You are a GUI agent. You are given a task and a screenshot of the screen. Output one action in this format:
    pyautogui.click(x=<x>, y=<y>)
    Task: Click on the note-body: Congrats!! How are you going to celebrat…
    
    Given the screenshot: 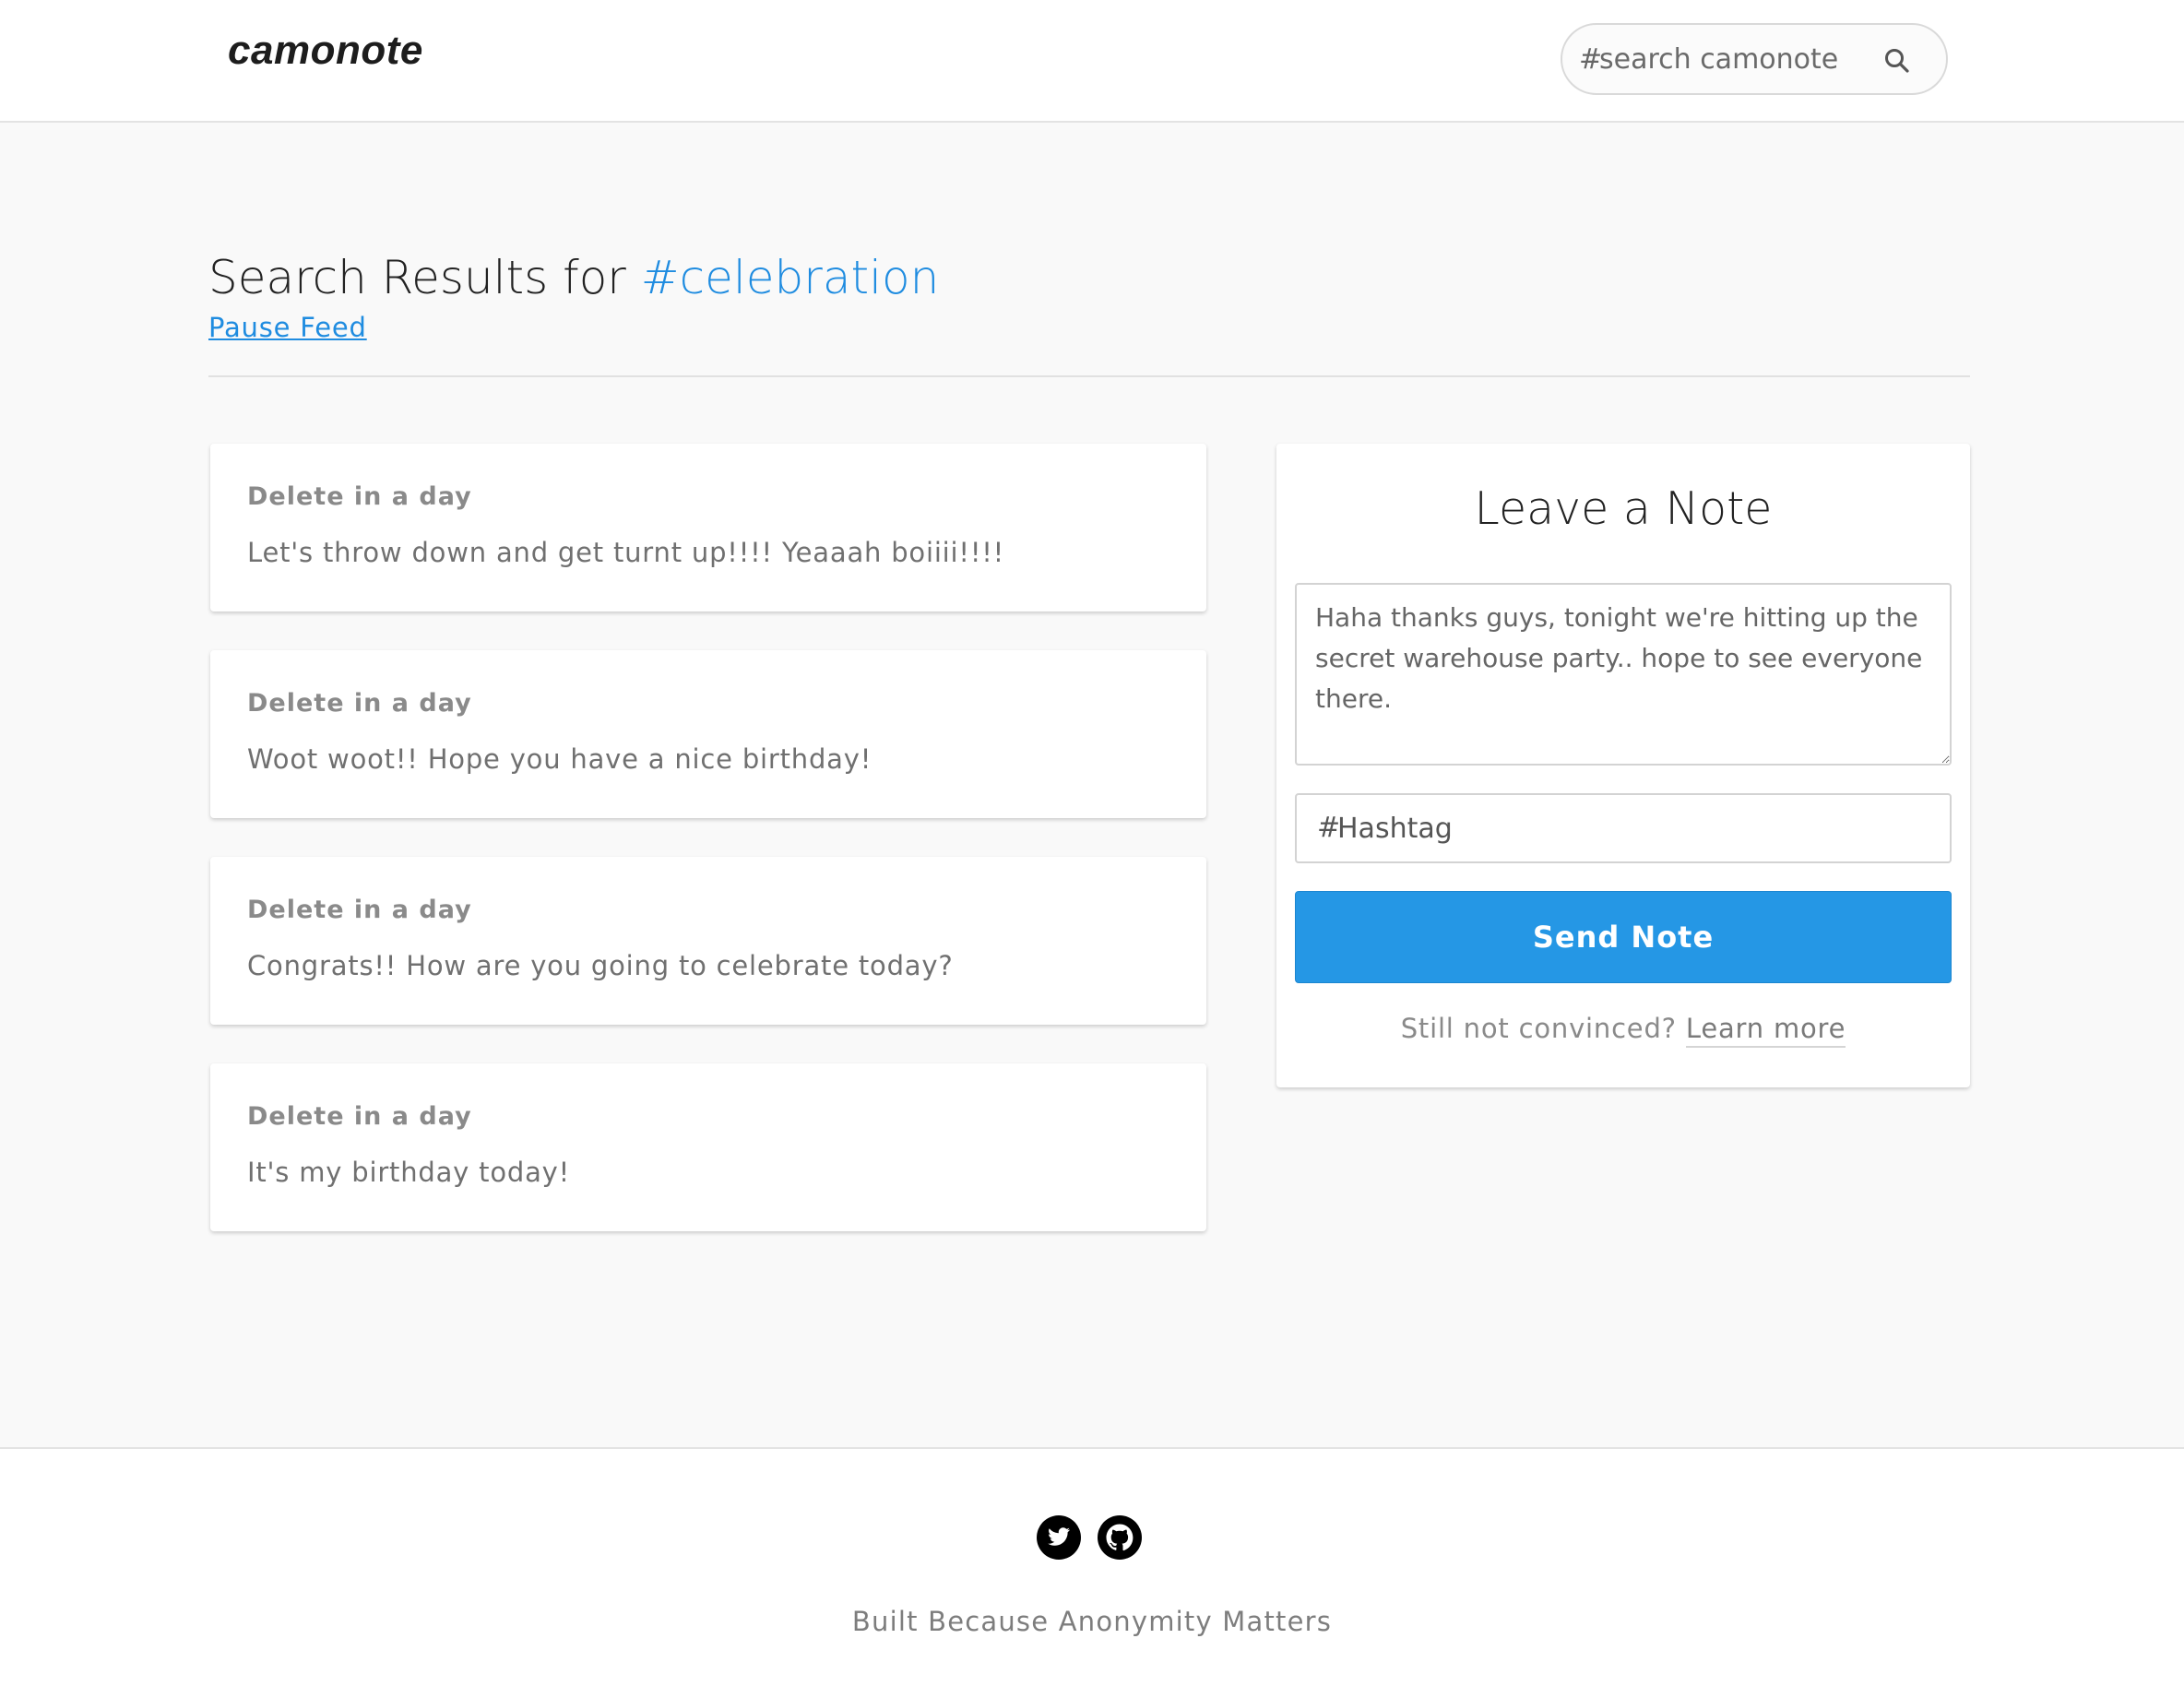 What is the action you would take?
    pyautogui.click(x=600, y=966)
    